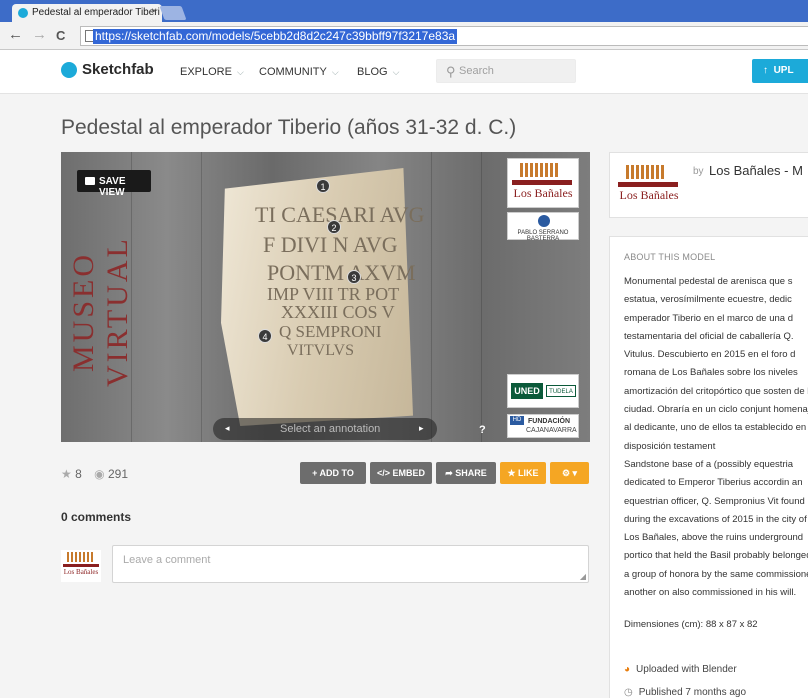  What do you see at coordinates (69, 70) in the screenshot?
I see `sketchfab-logo-icon` at bounding box center [69, 70].